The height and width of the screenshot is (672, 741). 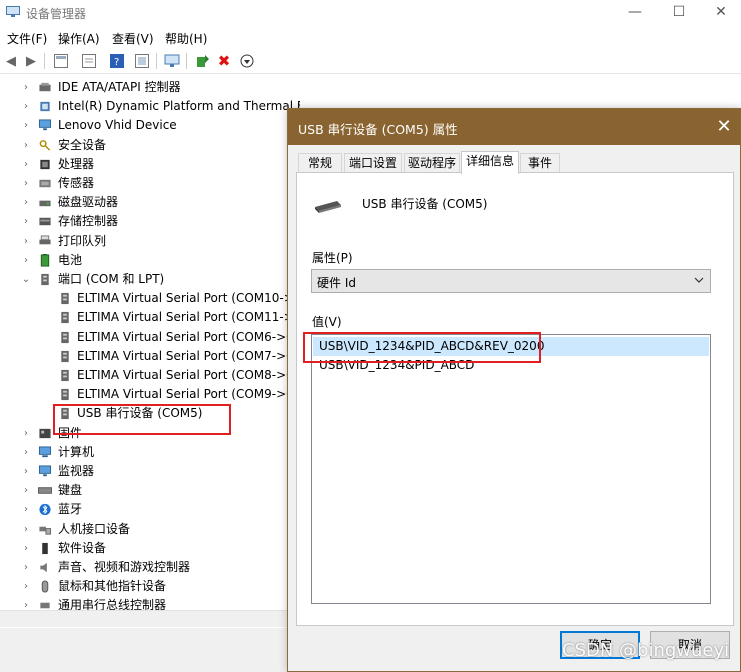 I want to click on tab-general: 常规, so click(x=320, y=163).